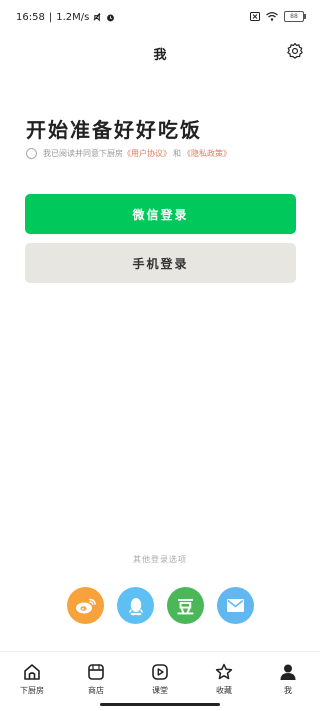 The height and width of the screenshot is (711, 320). I want to click on privacy-policy-link: 《隐私政策》, so click(207, 153).